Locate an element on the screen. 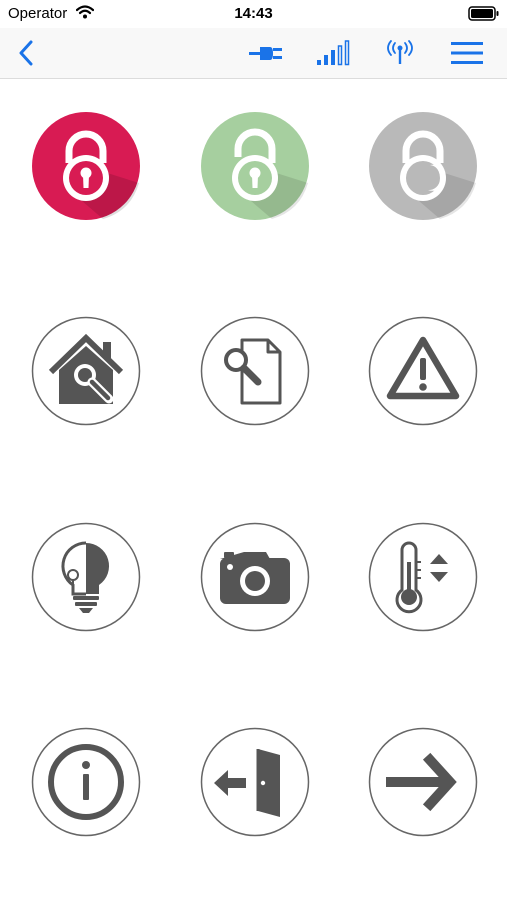 This screenshot has height=900, width=507. lock-closed-icon is located at coordinates (86, 166).